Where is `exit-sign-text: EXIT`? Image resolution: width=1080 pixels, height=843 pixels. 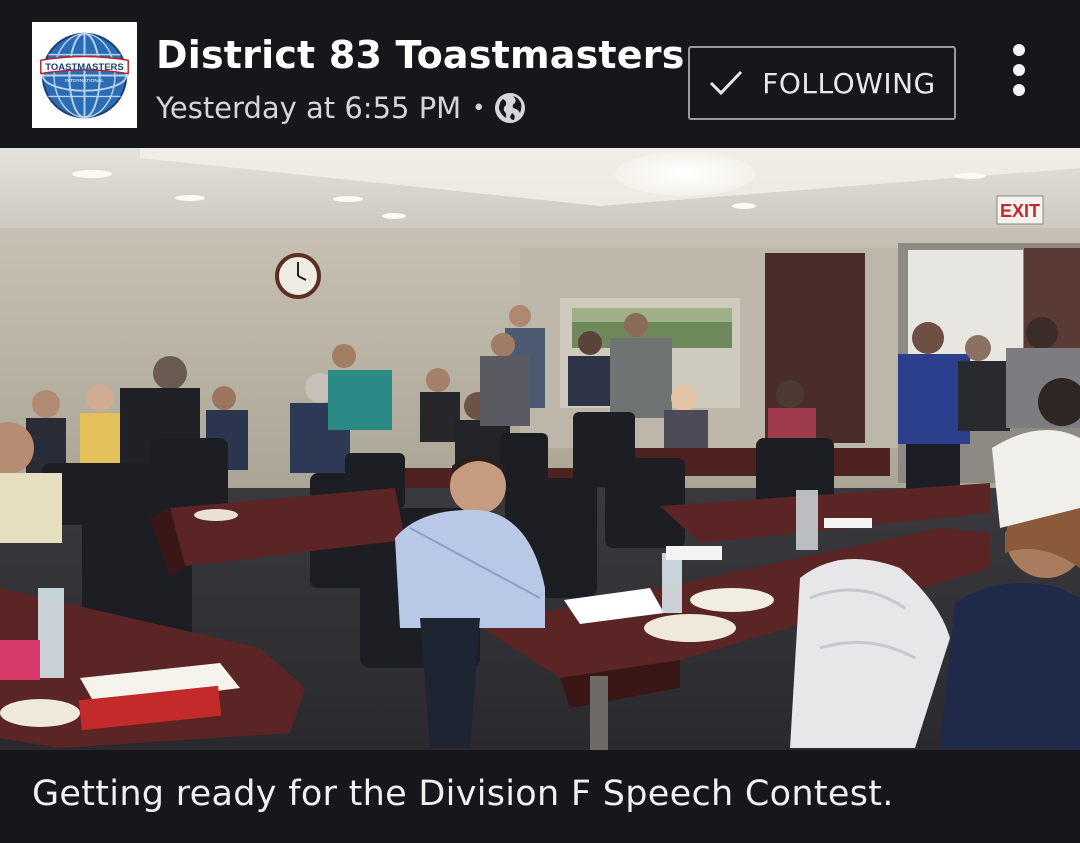 exit-sign-text: EXIT is located at coordinates (1020, 211).